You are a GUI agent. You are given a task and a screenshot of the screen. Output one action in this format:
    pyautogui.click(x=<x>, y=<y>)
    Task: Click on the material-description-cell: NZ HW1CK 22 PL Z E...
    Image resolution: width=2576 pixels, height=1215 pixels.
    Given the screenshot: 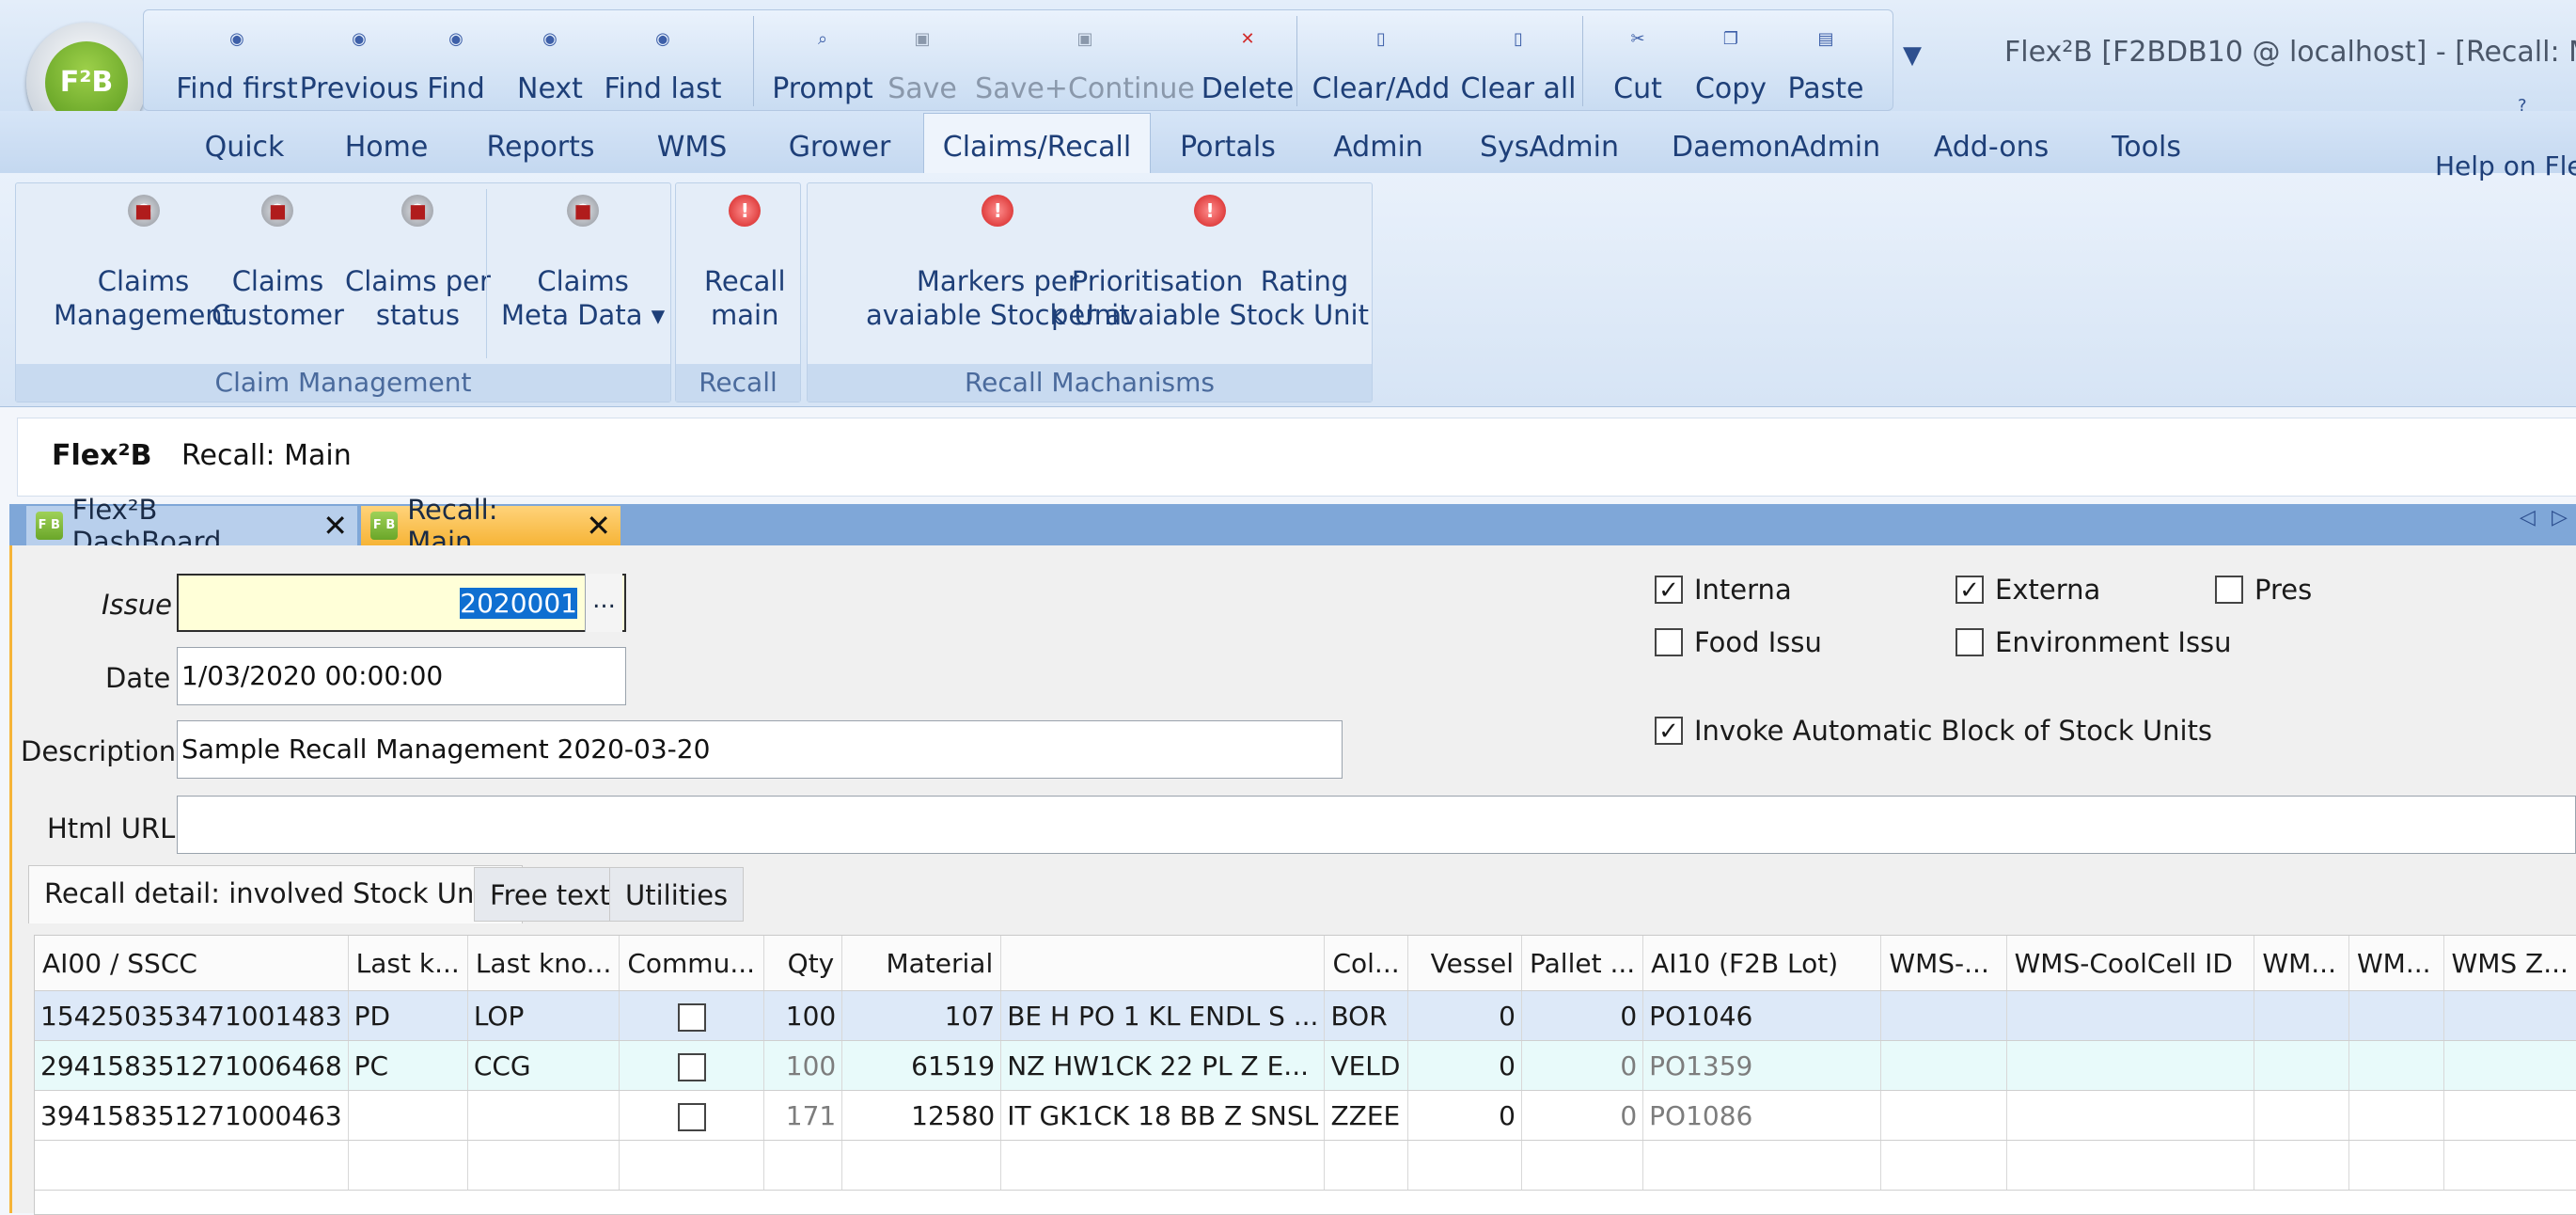 What is the action you would take?
    pyautogui.click(x=1163, y=1065)
    